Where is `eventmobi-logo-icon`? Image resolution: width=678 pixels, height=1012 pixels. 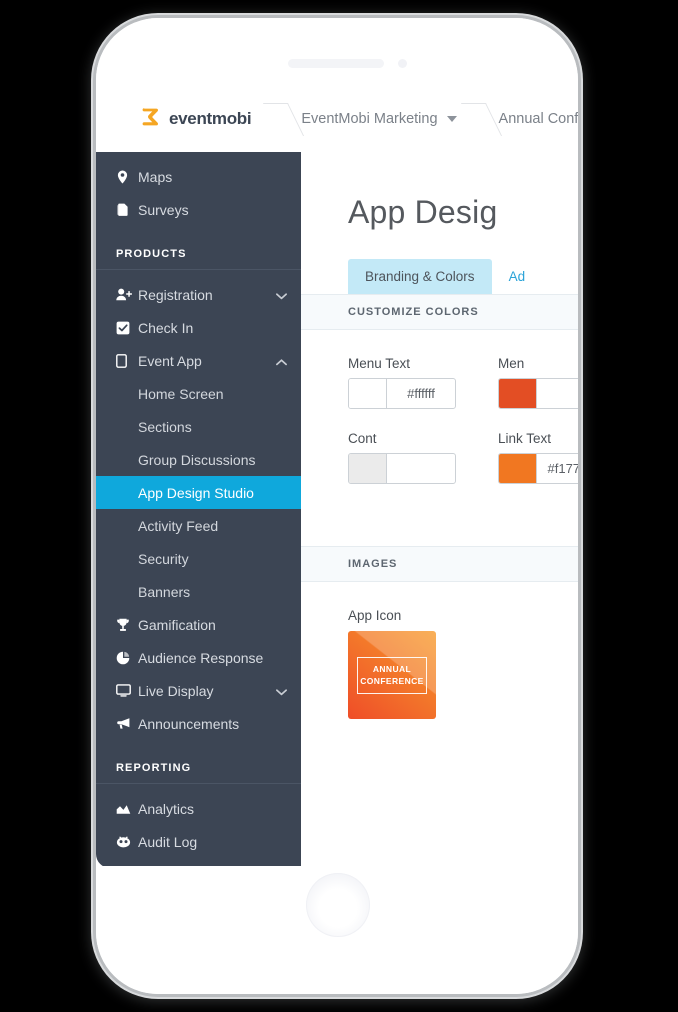 eventmobi-logo-icon is located at coordinates (151, 119).